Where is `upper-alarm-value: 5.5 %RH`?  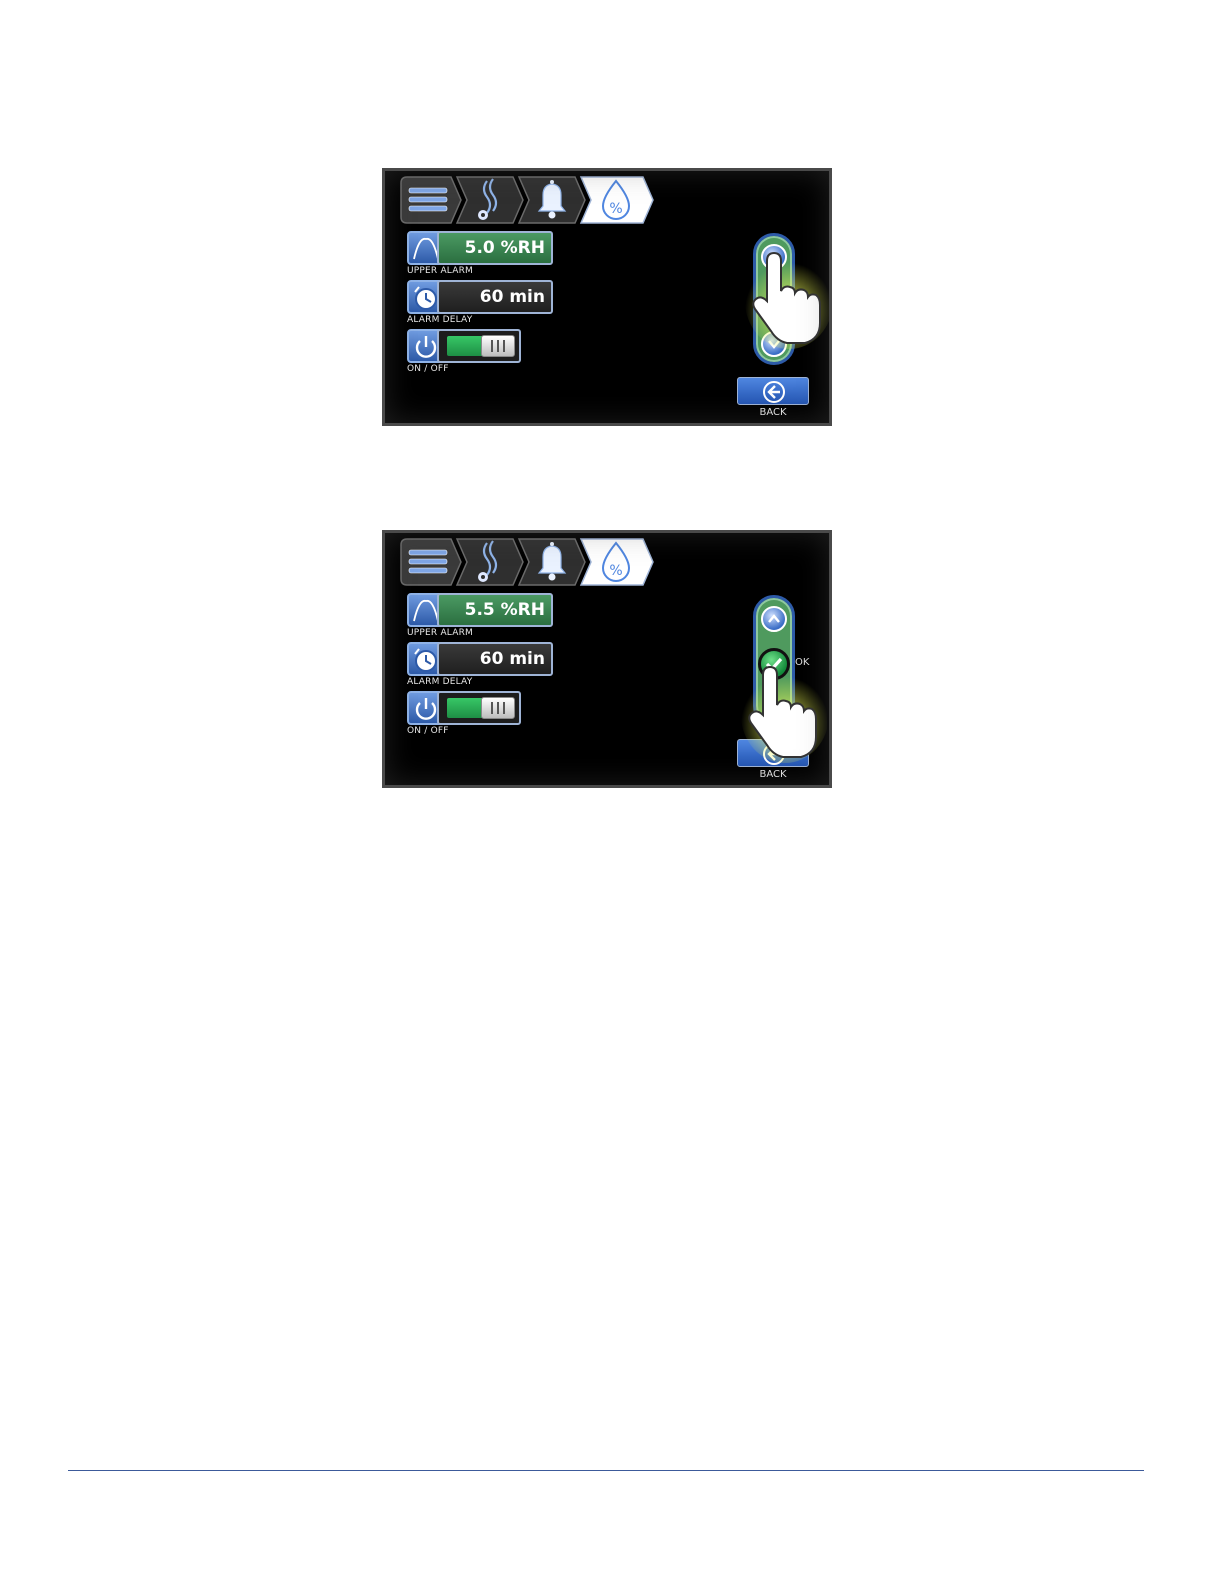 upper-alarm-value: 5.5 %RH is located at coordinates (495, 610).